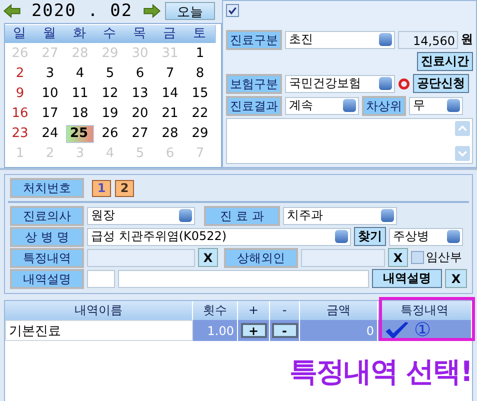  I want to click on field-label: 차상위, so click(384, 106).